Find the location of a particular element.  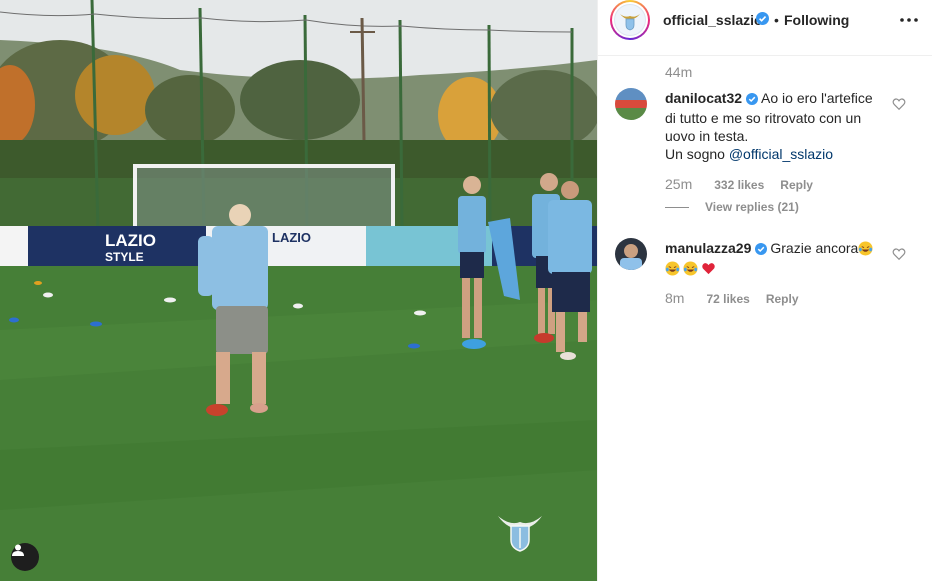

comment-2-text: Grazie ancora is located at coordinates (814, 248).